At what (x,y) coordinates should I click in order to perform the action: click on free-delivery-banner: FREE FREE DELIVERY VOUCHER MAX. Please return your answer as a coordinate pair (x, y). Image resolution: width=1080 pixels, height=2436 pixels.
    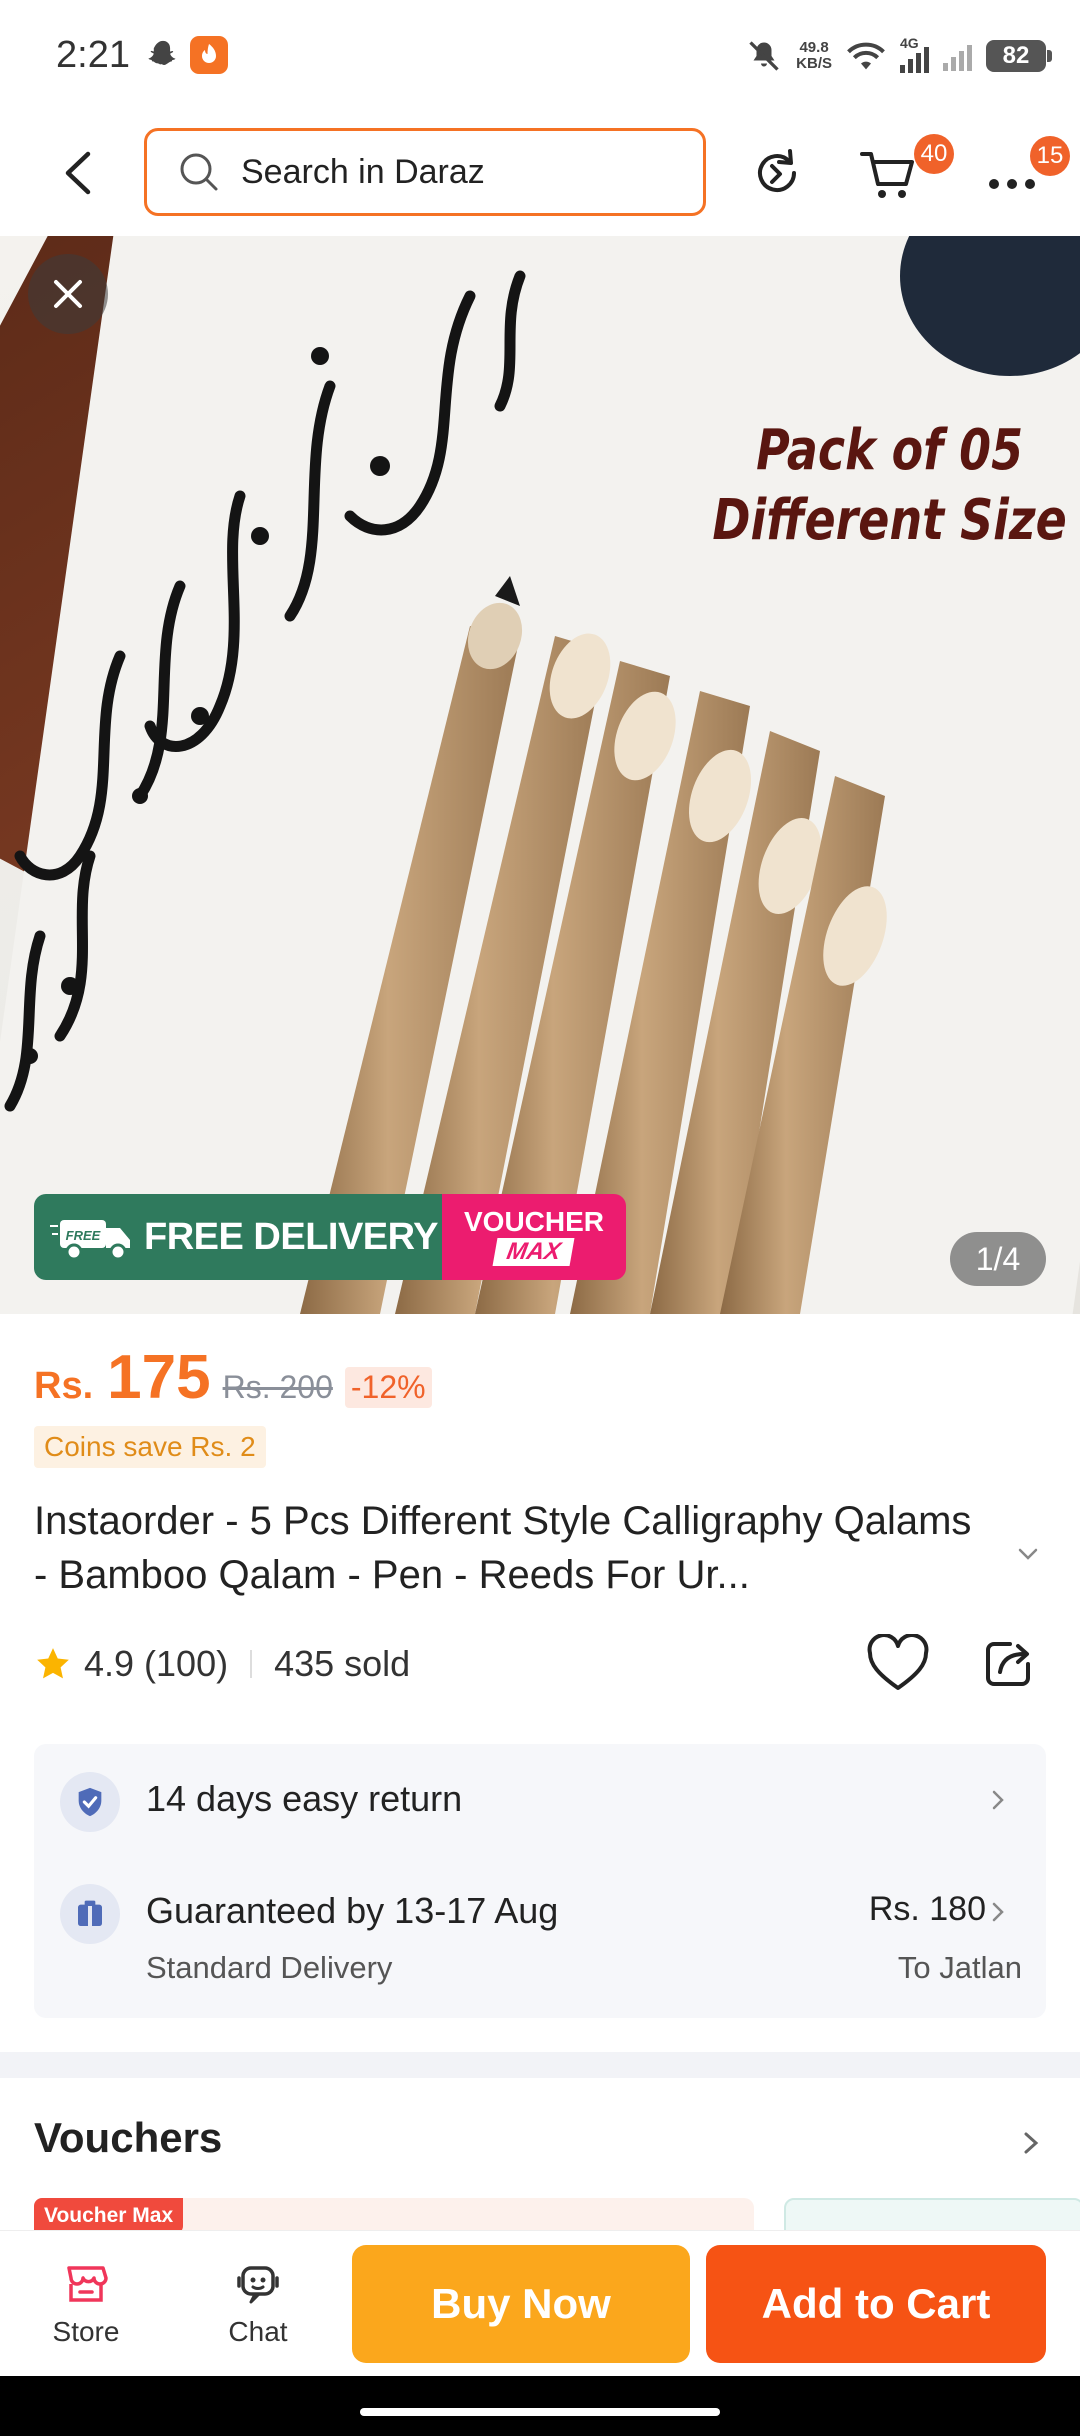
    Looking at the image, I should click on (330, 1237).